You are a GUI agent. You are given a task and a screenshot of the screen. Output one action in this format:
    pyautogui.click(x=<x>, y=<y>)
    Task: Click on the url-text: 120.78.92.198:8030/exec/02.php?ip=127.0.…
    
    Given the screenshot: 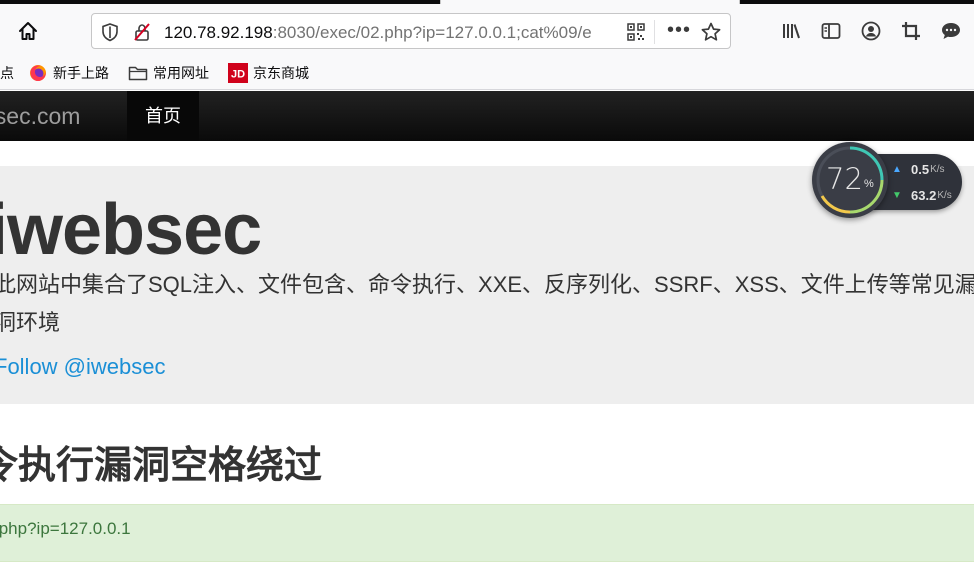 What is the action you would take?
    pyautogui.click(x=393, y=33)
    